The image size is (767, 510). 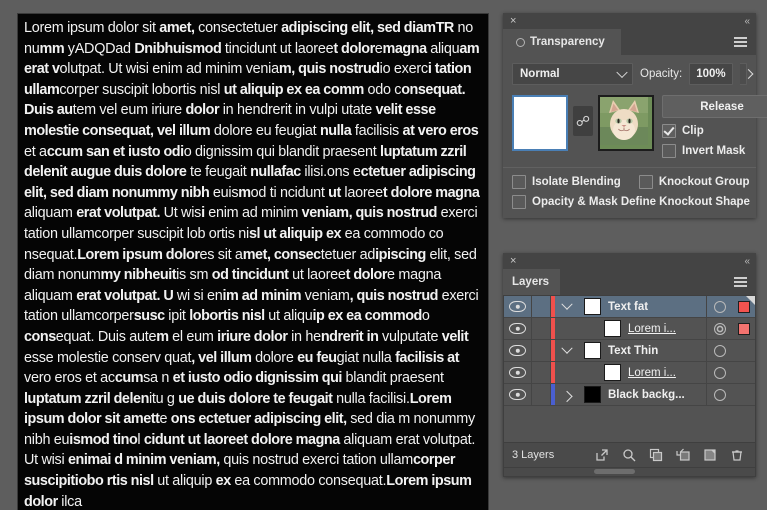 I want to click on invert-mask-checkbox-row: Invert Mask, so click(x=714, y=151).